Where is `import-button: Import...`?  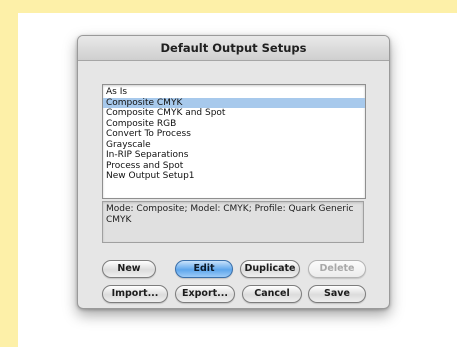
import-button: Import... is located at coordinates (135, 294).